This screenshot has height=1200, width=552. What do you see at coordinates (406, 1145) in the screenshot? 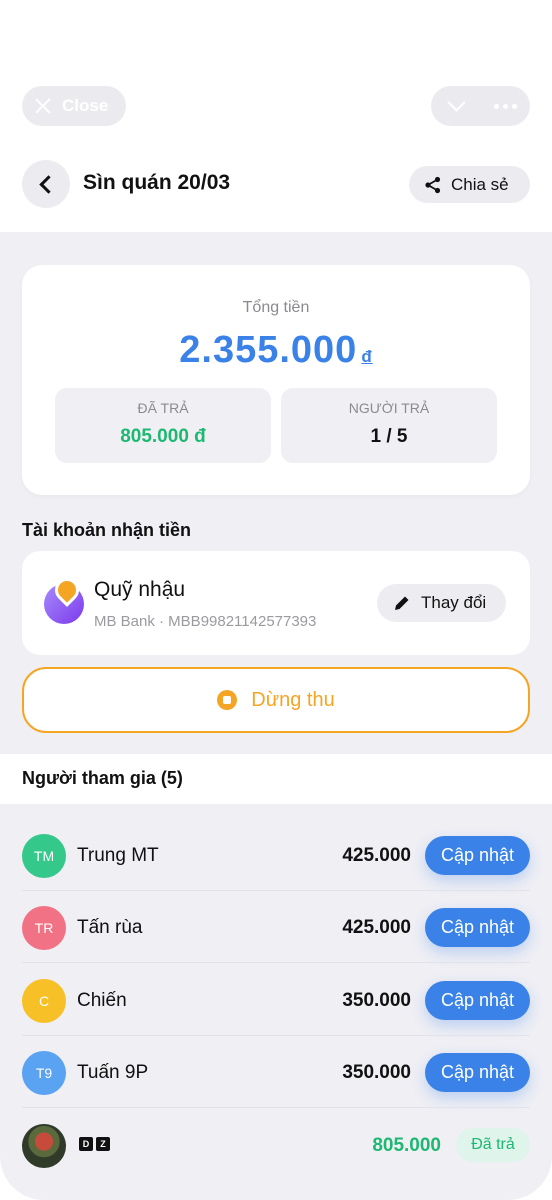
I see `participant-amount: 805.000` at bounding box center [406, 1145].